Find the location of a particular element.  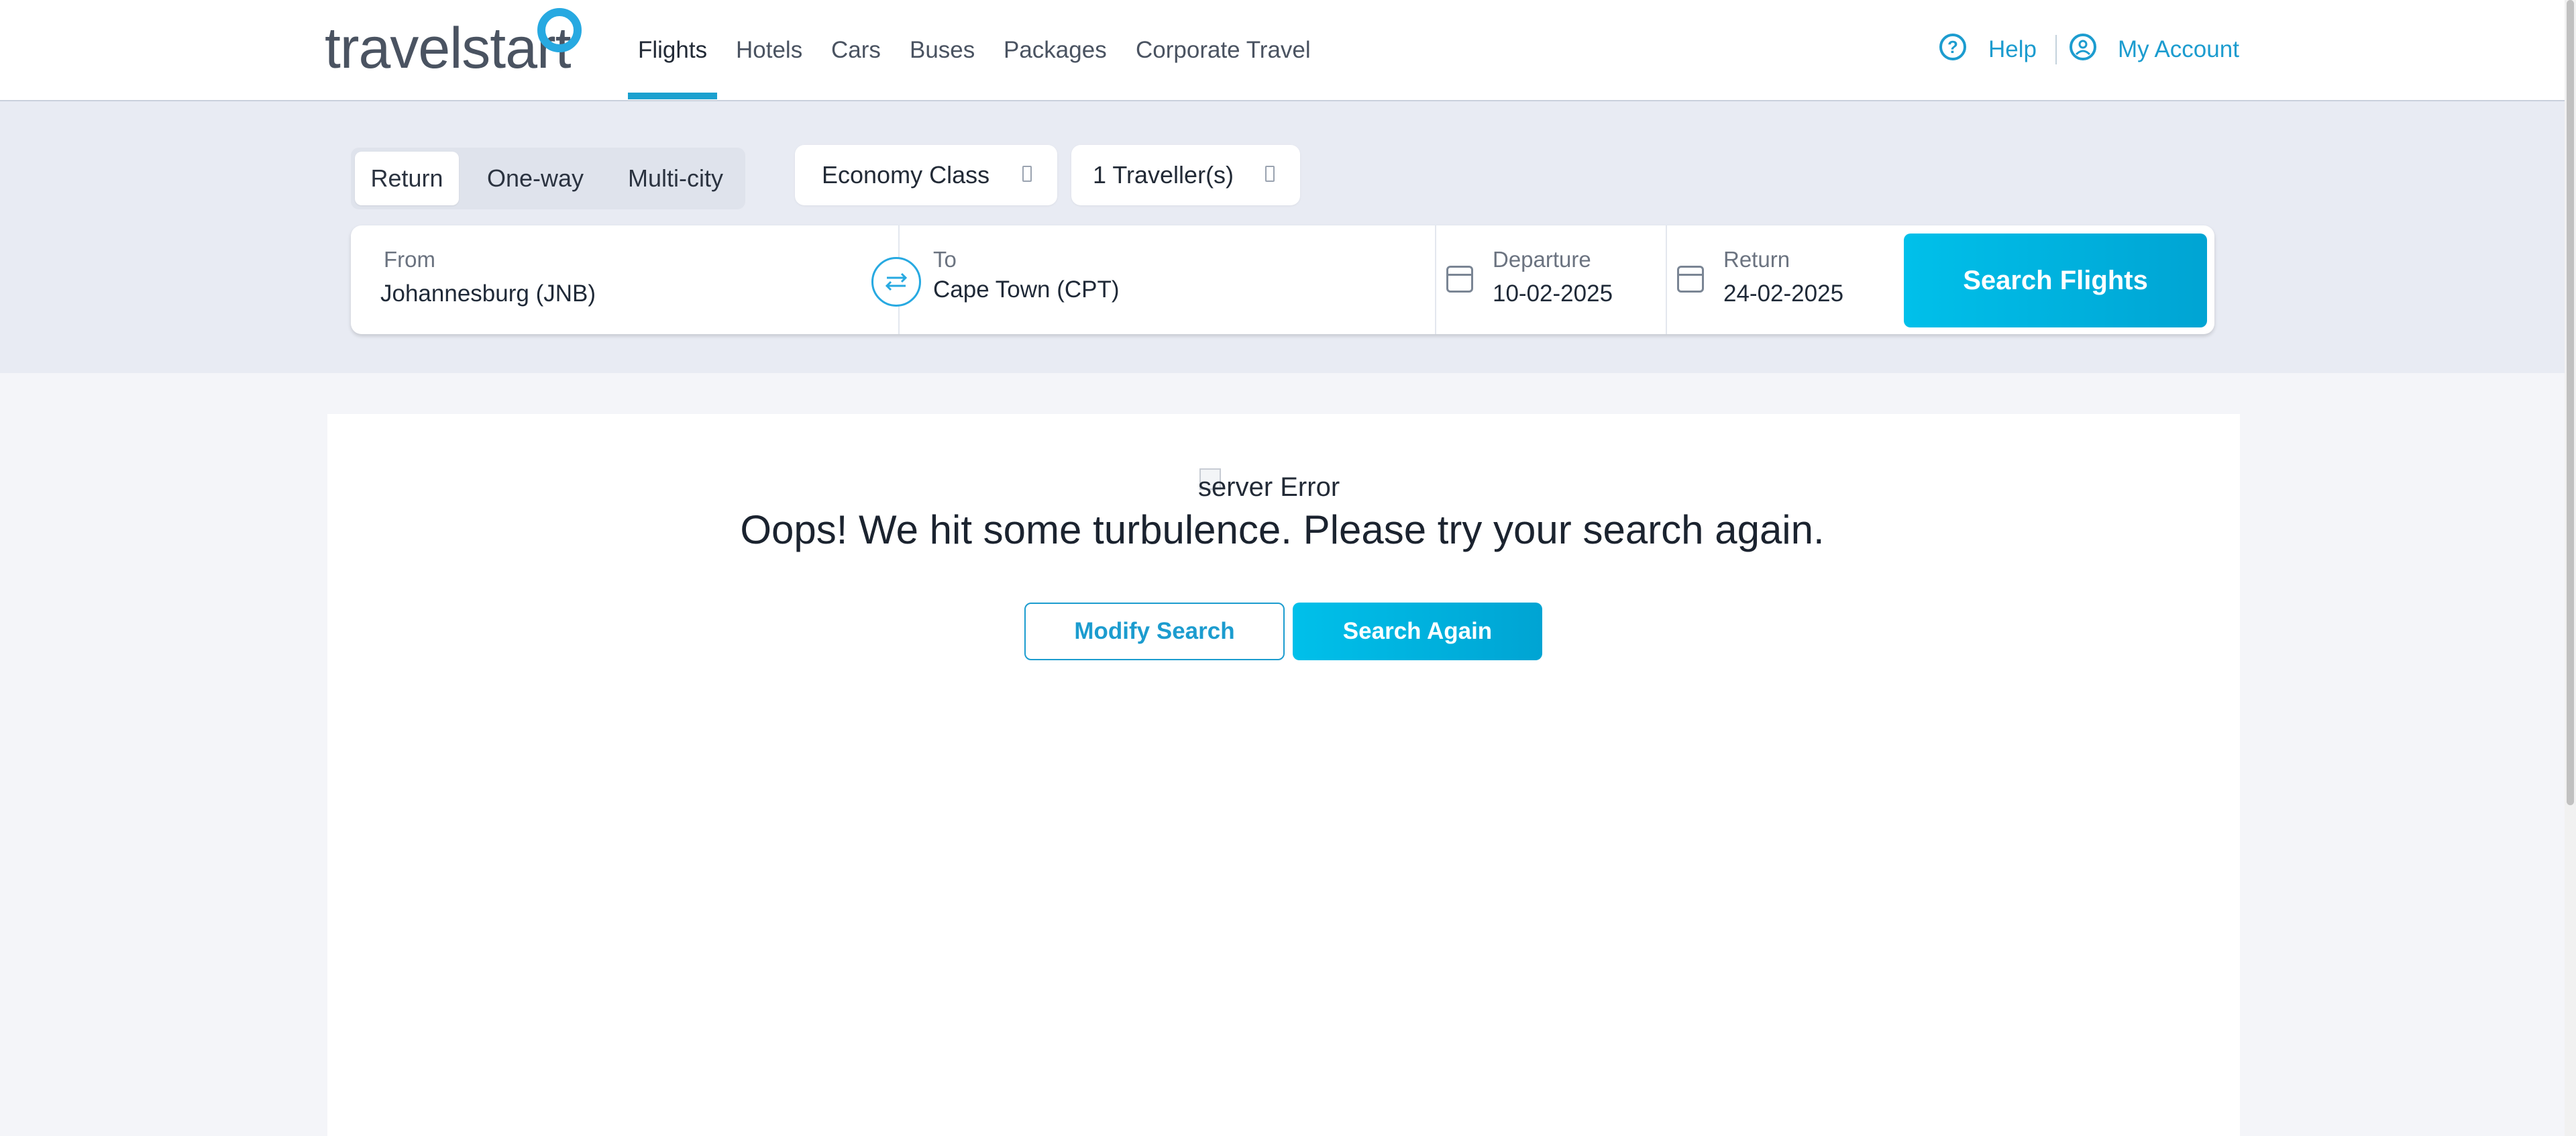

nav-packages: Packages is located at coordinates (1055, 50).